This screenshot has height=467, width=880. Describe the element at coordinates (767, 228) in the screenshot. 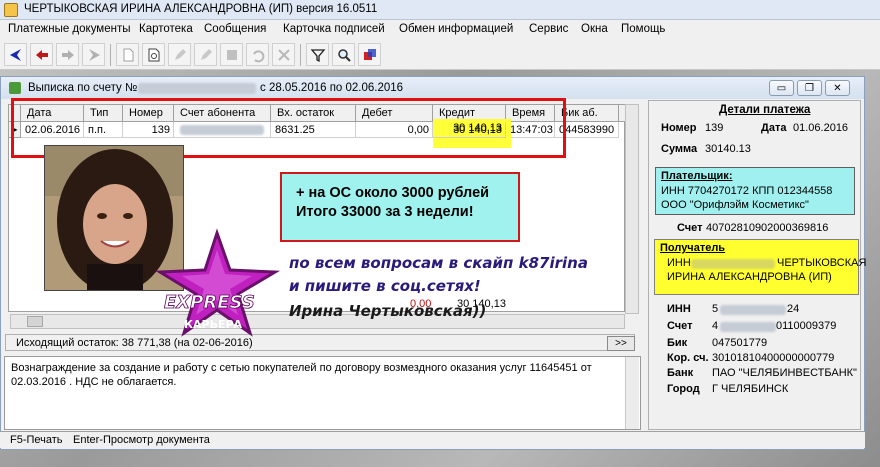

I see `payer-account: 40702810902000369816` at that location.